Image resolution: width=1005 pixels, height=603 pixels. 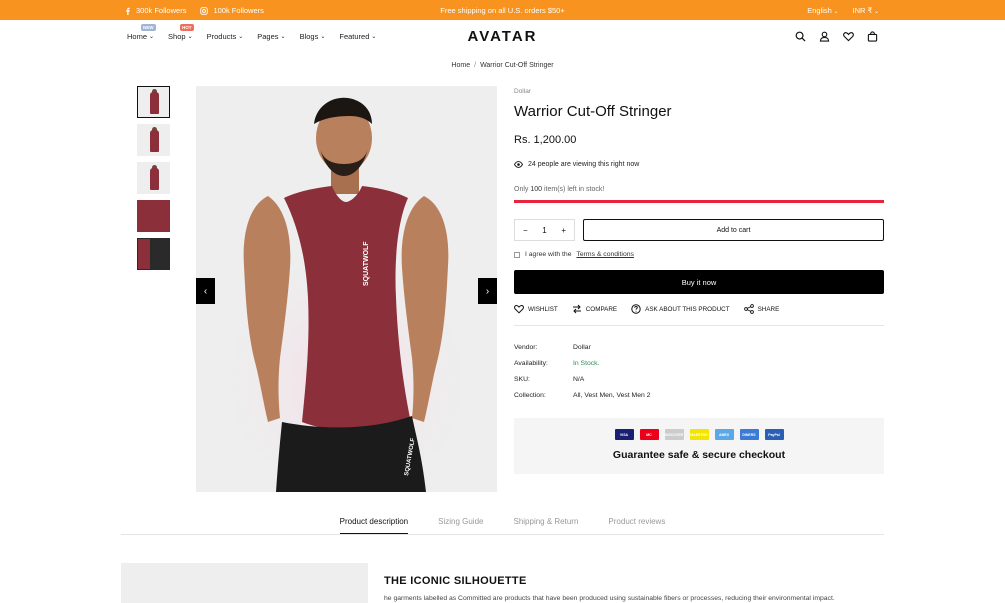 I want to click on thumbnail-list, so click(x=153, y=178).